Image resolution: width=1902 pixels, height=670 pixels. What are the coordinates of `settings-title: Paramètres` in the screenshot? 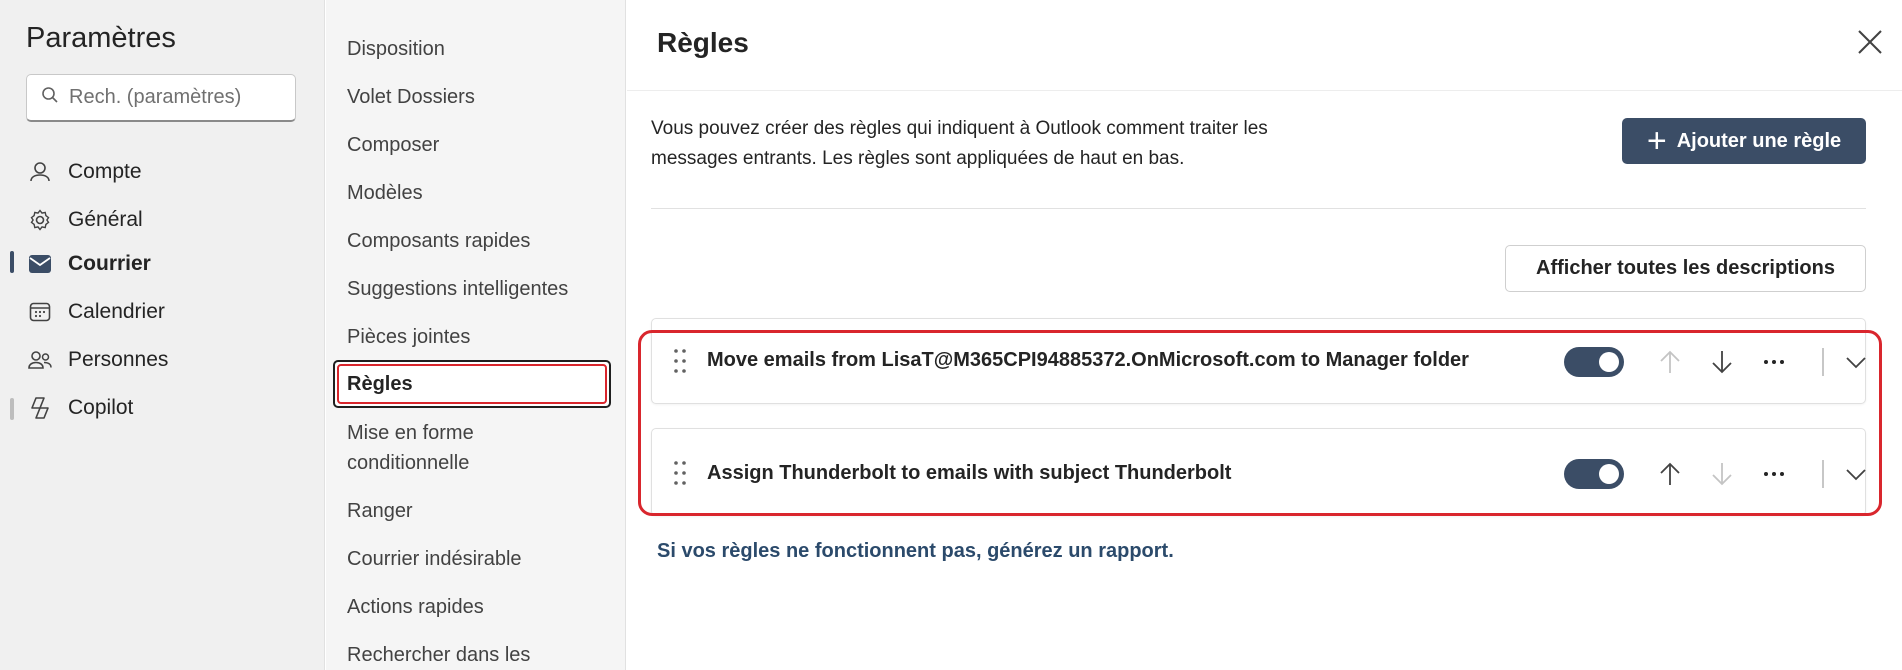 It's located at (101, 38).